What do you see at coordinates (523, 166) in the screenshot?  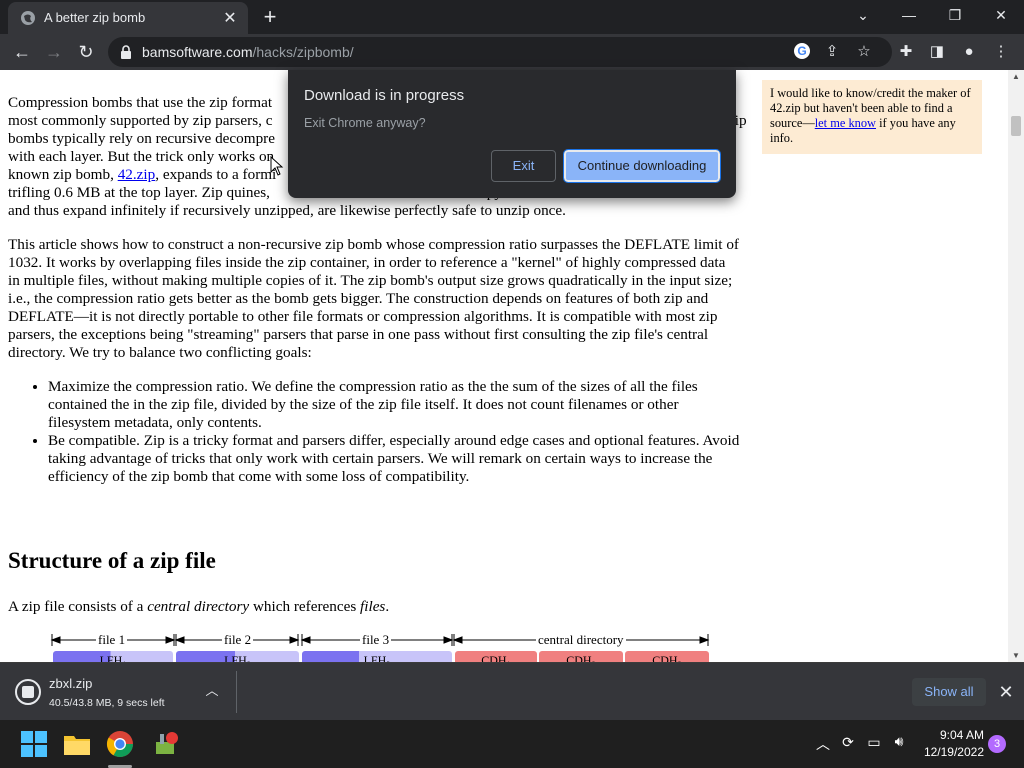 I see `exit-button: Exit` at bounding box center [523, 166].